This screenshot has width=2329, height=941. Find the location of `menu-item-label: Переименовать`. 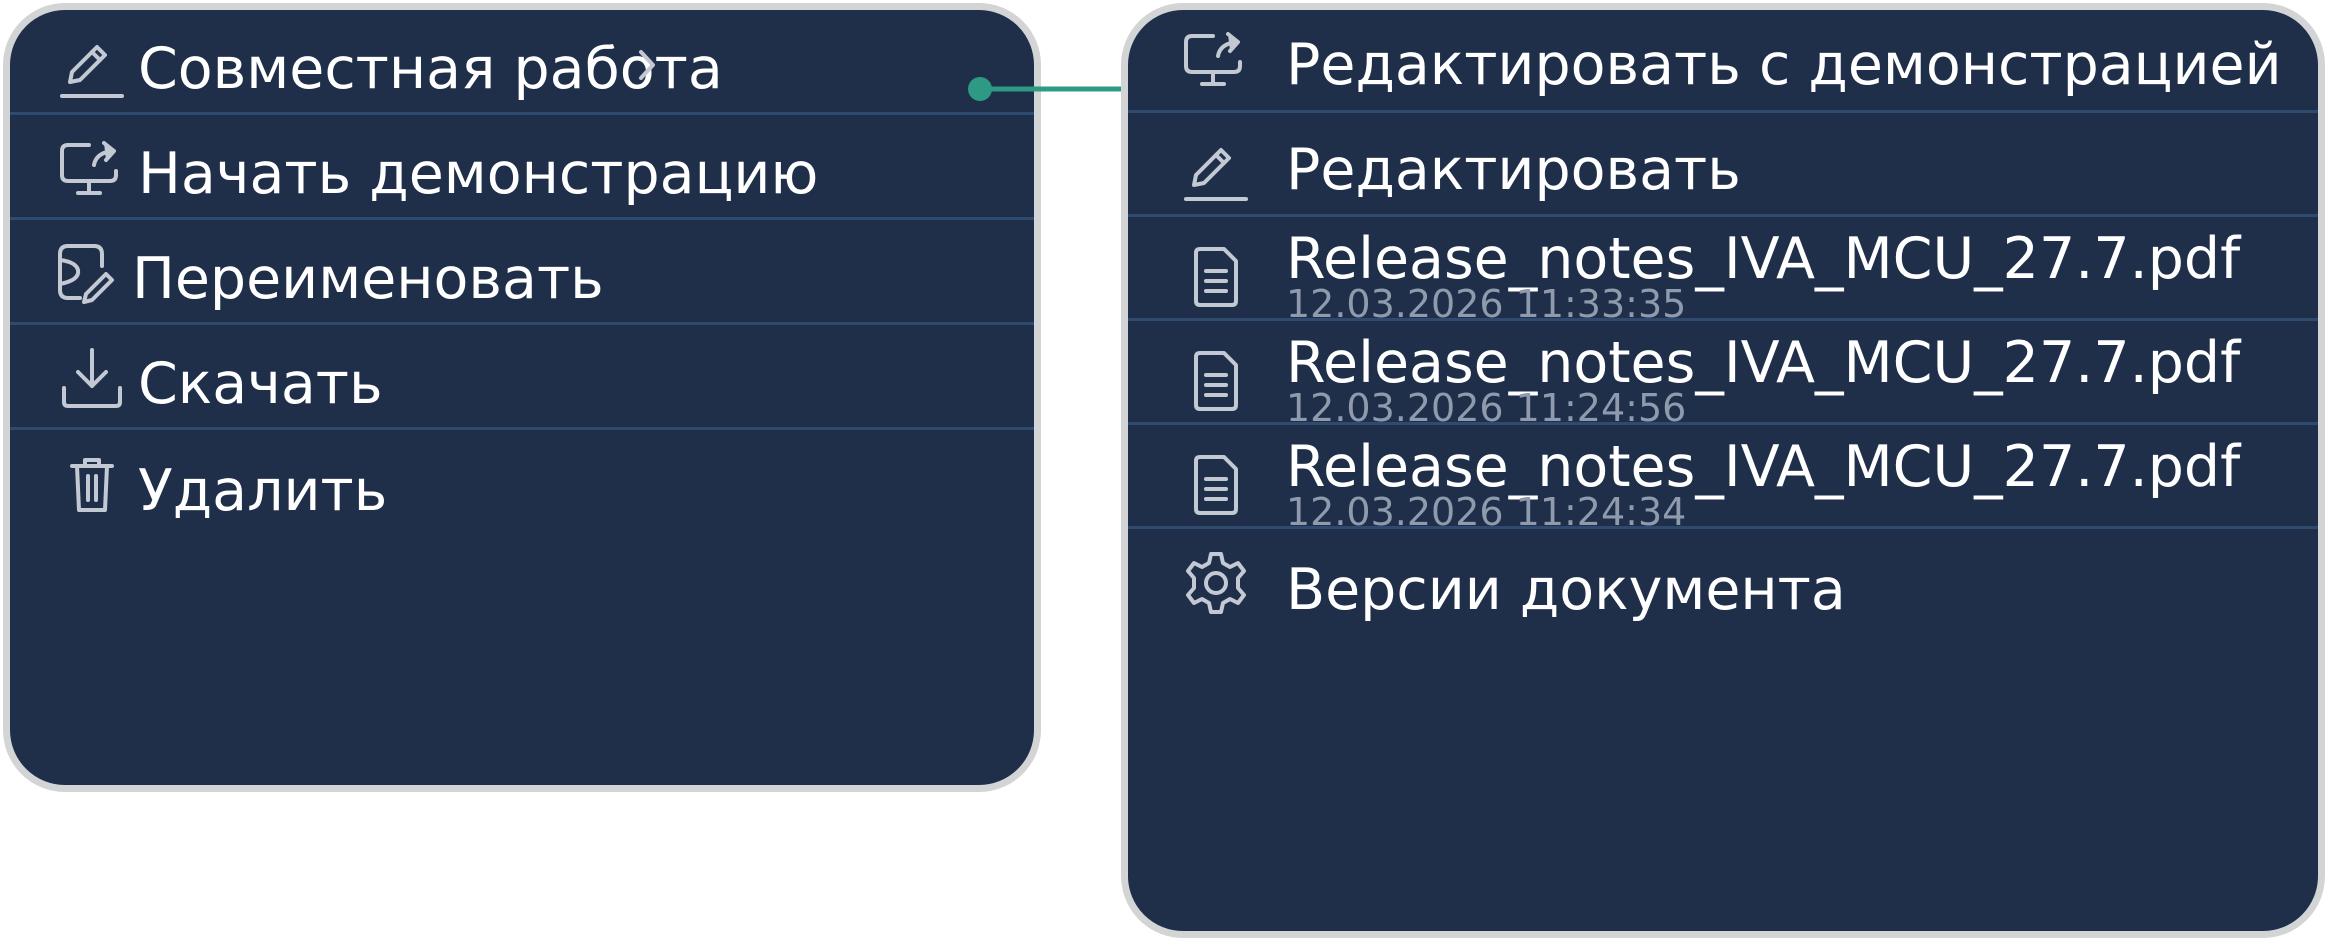

menu-item-label: Переименовать is located at coordinates (368, 279).